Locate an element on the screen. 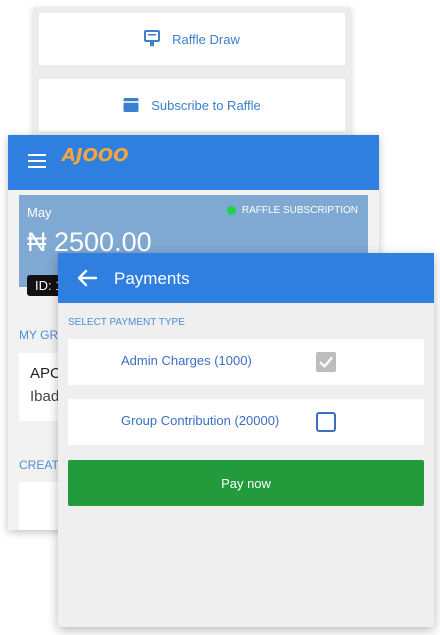  payment-option-group-contribution: Group Contribution (20000) is located at coordinates (246, 422).